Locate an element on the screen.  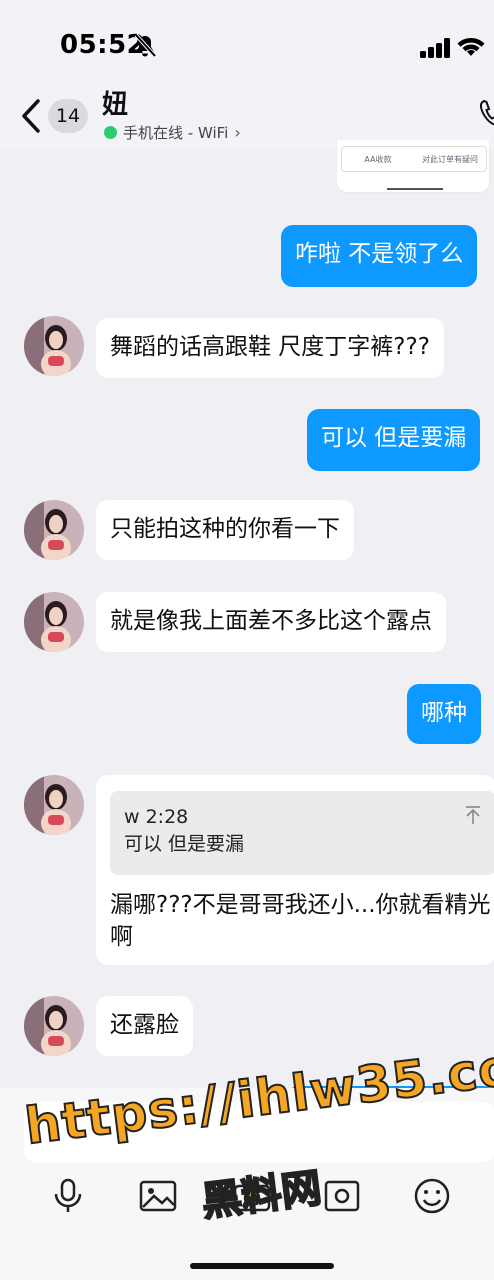
status-bar: 05:52 is located at coordinates (247, 44).